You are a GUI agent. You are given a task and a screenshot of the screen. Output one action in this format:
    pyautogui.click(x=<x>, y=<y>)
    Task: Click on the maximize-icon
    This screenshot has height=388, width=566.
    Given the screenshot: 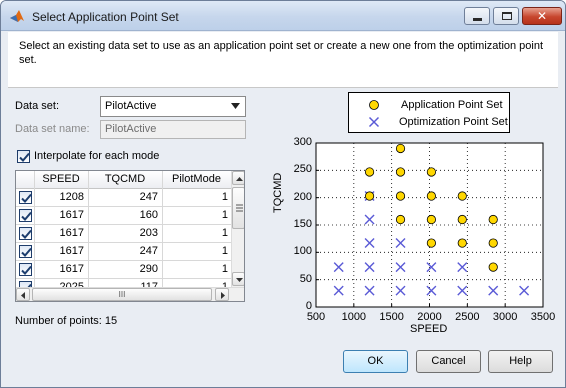 What is the action you would take?
    pyautogui.click(x=507, y=16)
    